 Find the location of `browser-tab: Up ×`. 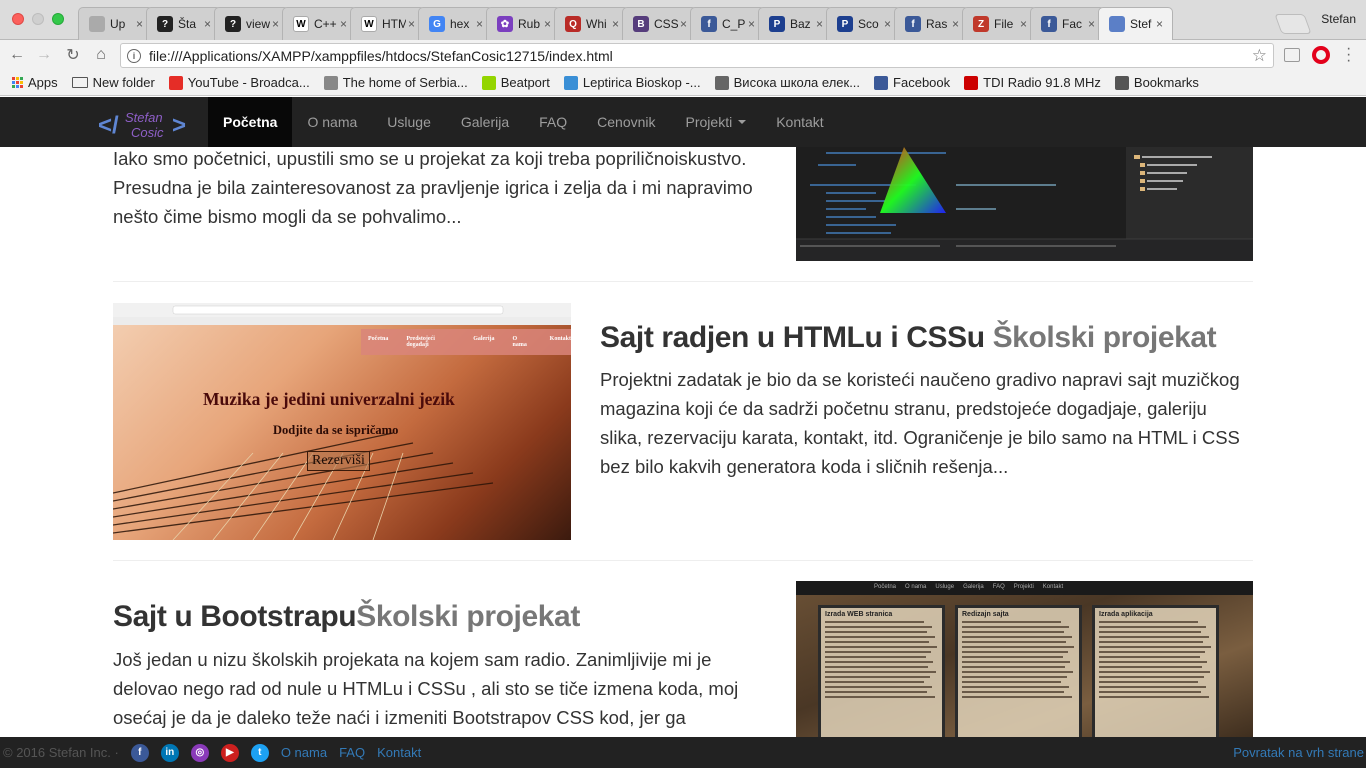

browser-tab: Up × is located at coordinates (115, 23).